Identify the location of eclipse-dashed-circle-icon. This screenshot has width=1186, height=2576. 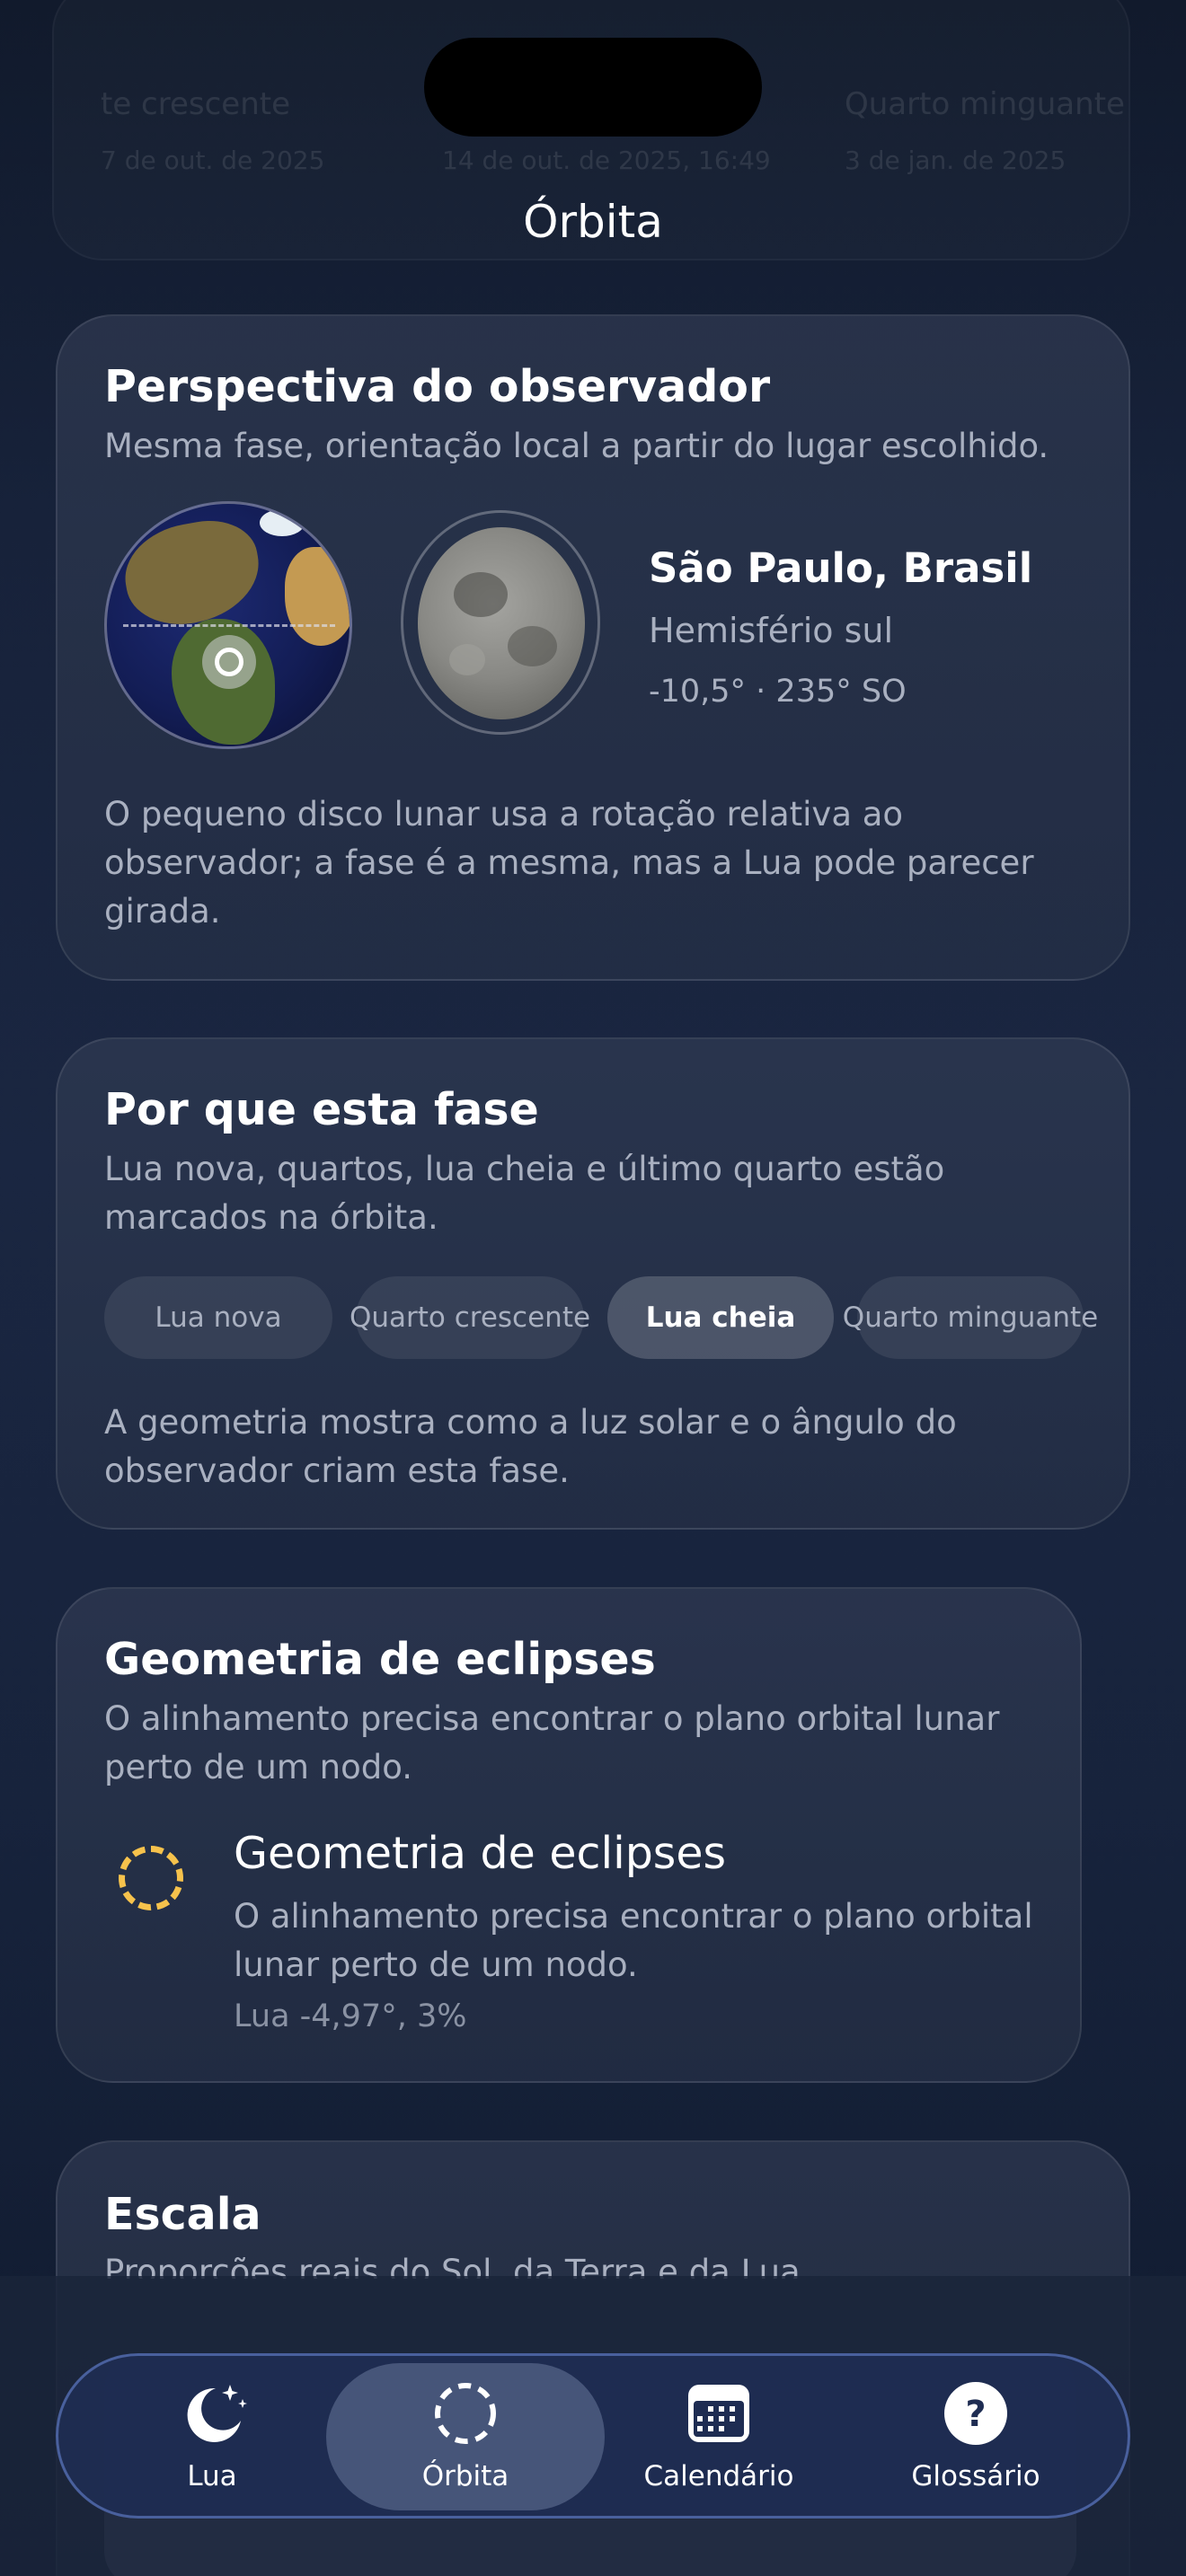
(151, 1878).